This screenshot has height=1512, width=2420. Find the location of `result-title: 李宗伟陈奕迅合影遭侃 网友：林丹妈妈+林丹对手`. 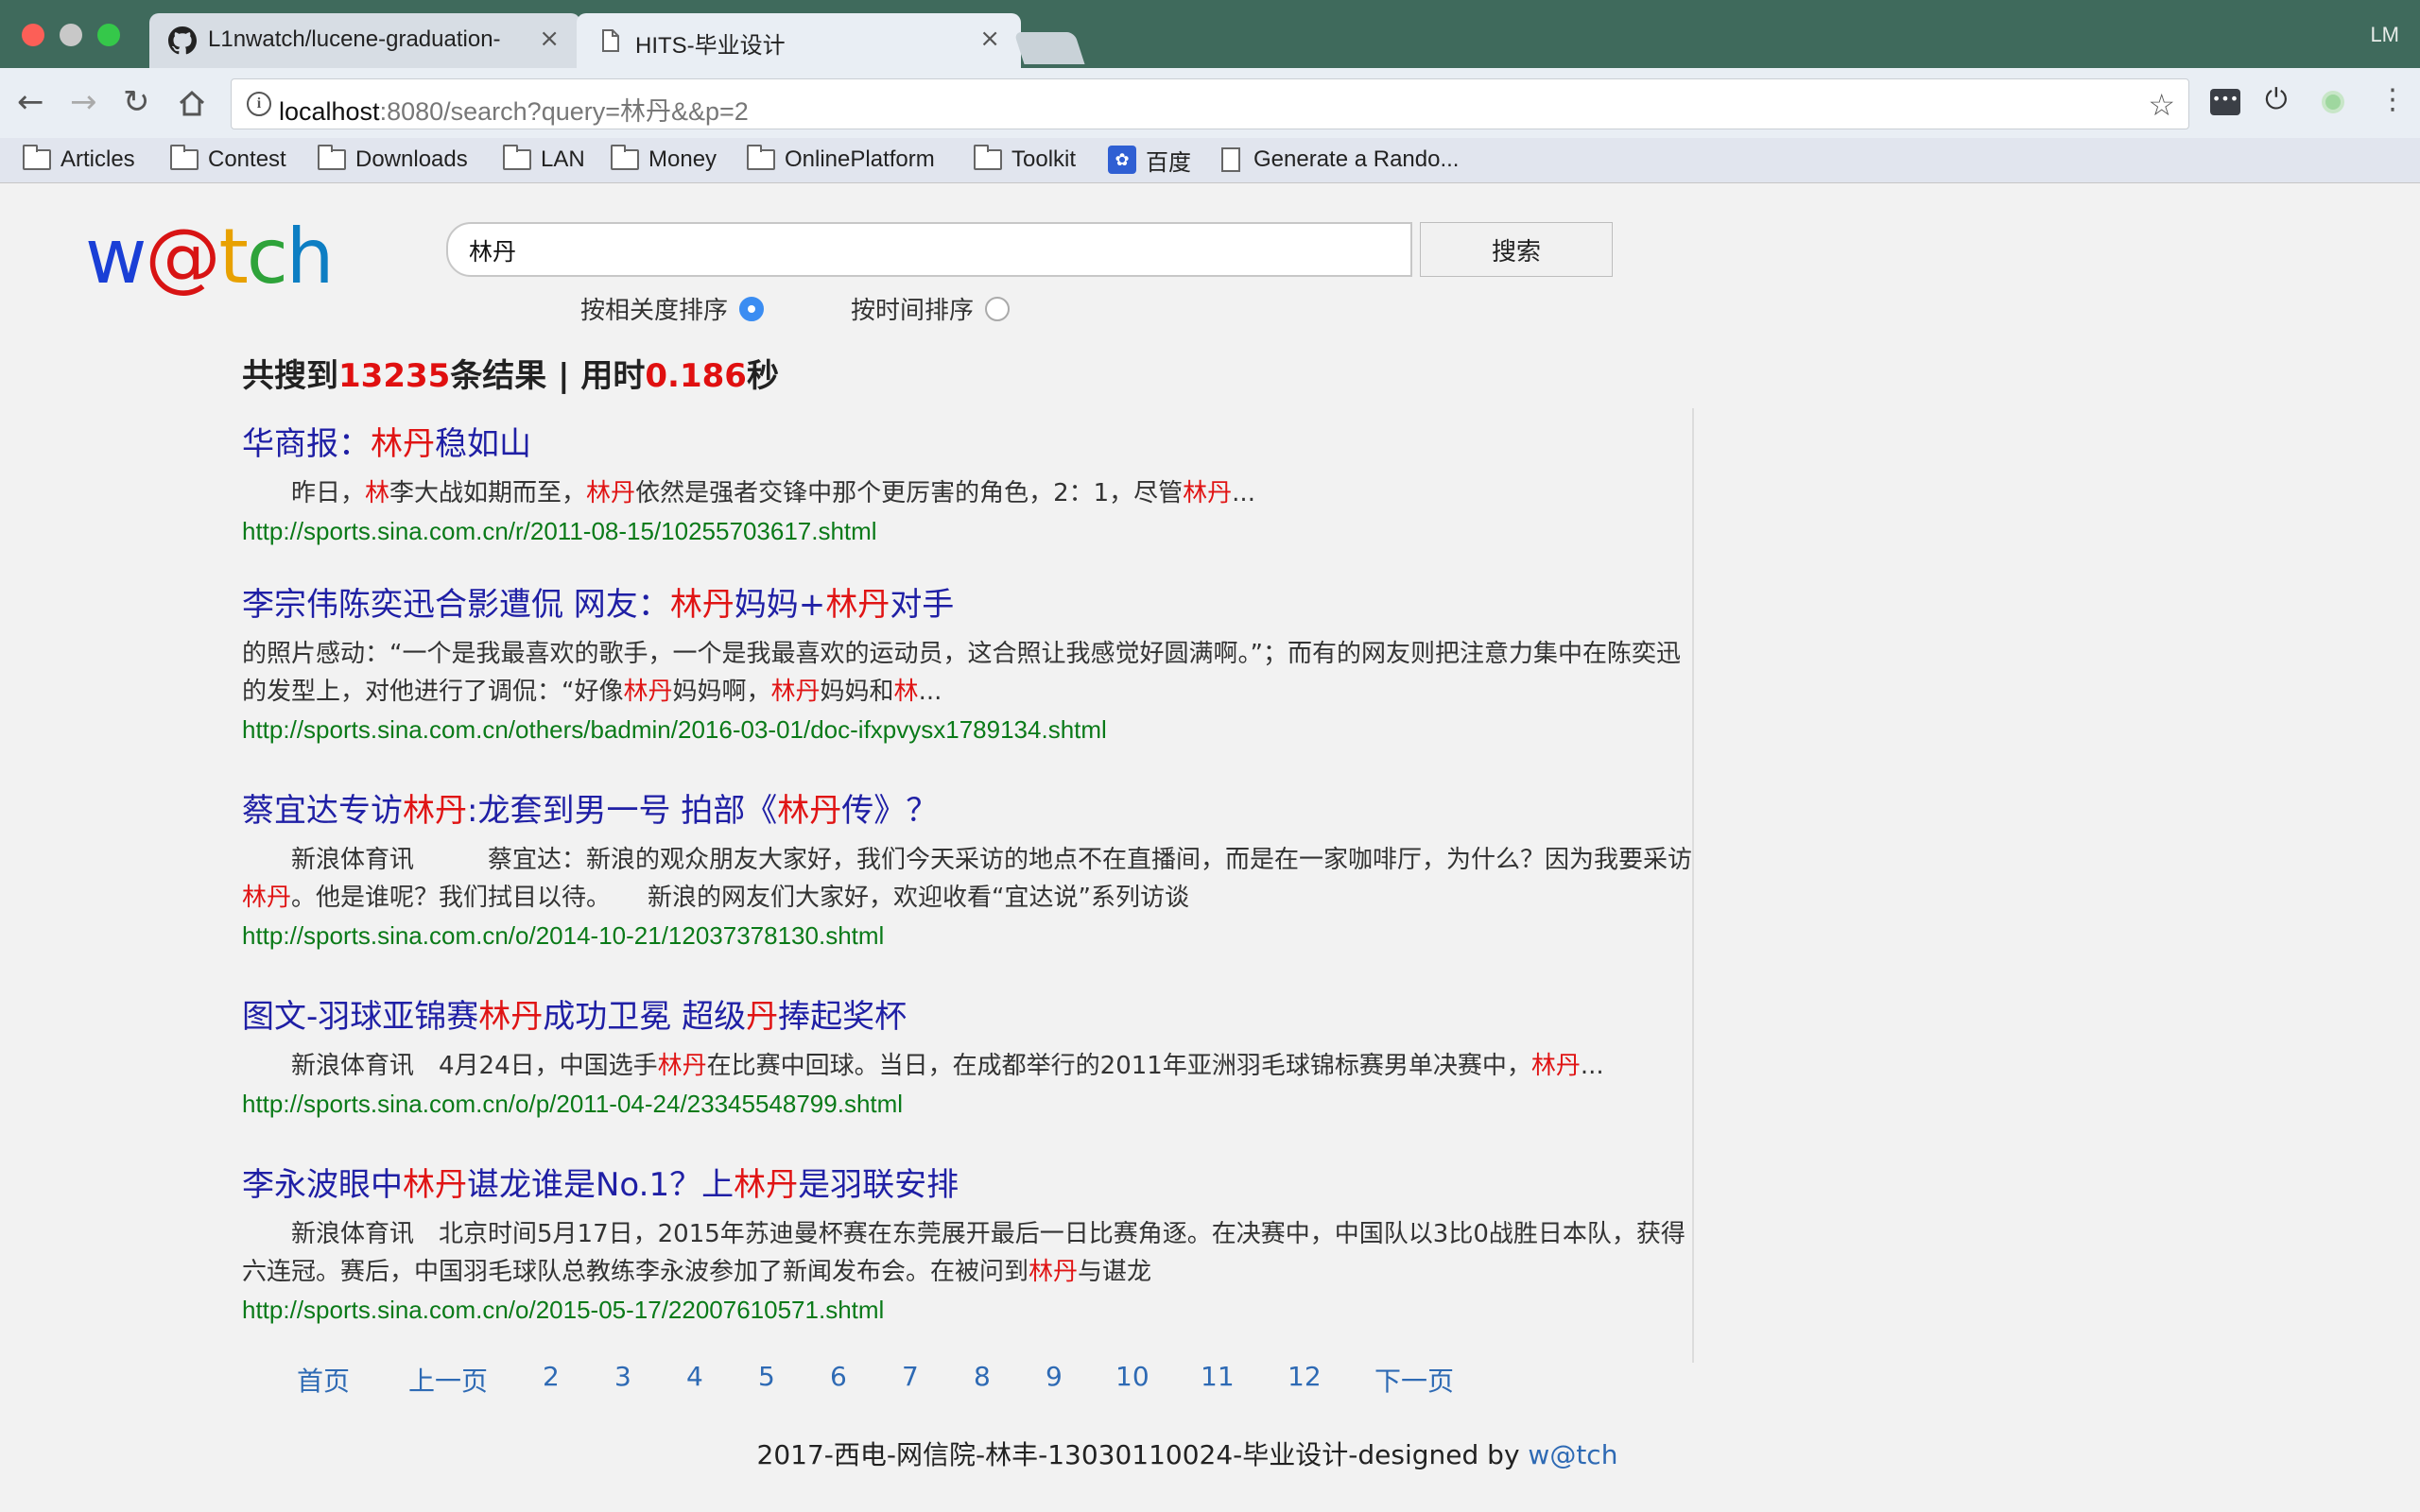

result-title: 李宗伟陈奕迅合影遭侃 网友：林丹妈妈+林丹对手 is located at coordinates (968, 604).